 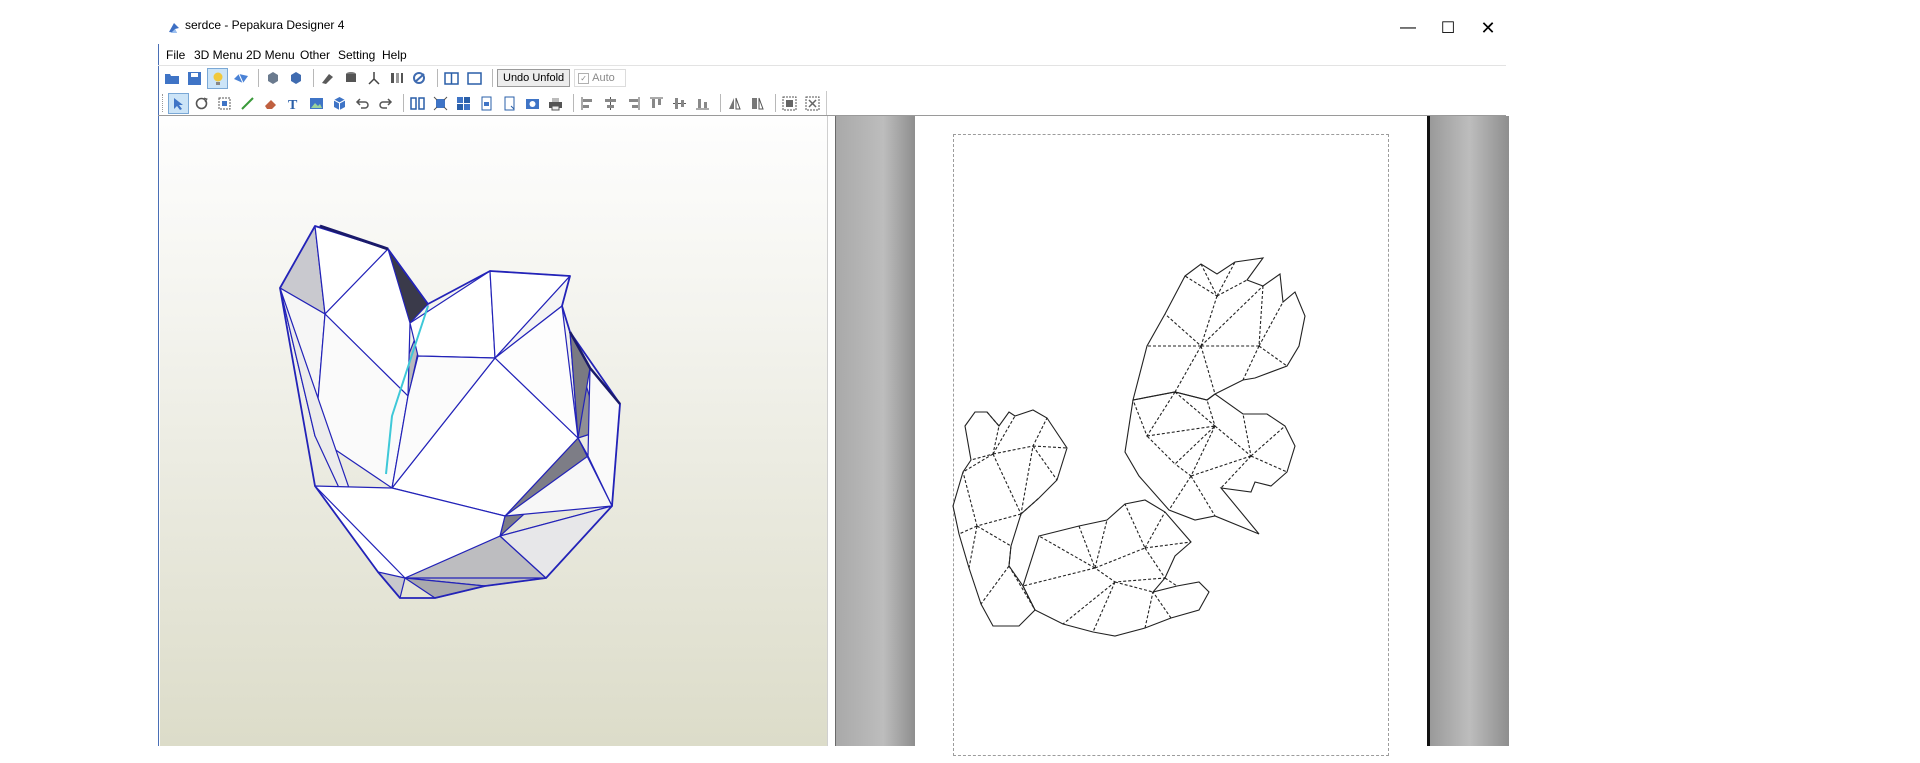 What do you see at coordinates (534, 78) in the screenshot?
I see `undo-unfold-button: Undo Unfold` at bounding box center [534, 78].